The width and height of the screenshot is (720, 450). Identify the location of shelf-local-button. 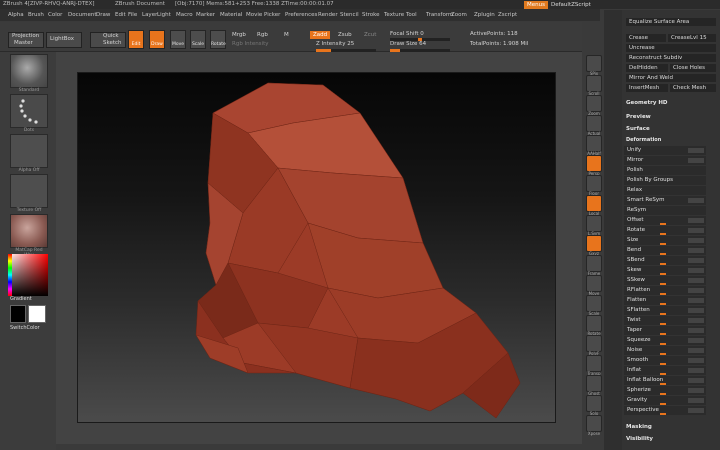
(594, 203).